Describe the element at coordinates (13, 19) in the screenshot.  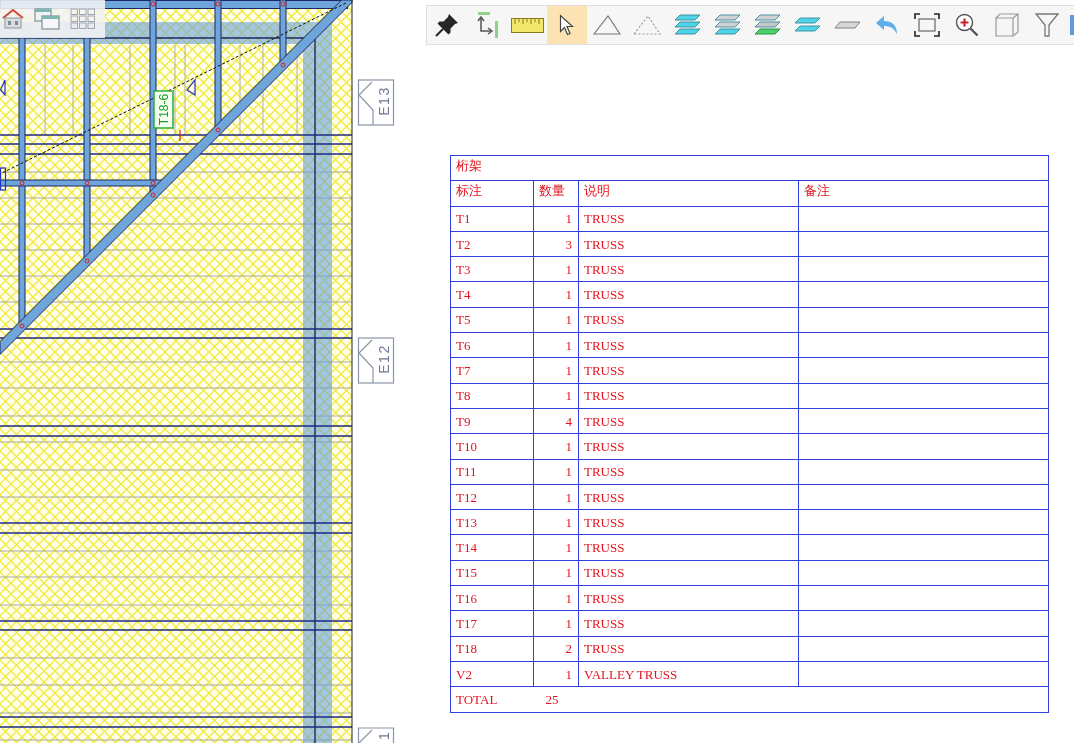
I see `house-icon` at that location.